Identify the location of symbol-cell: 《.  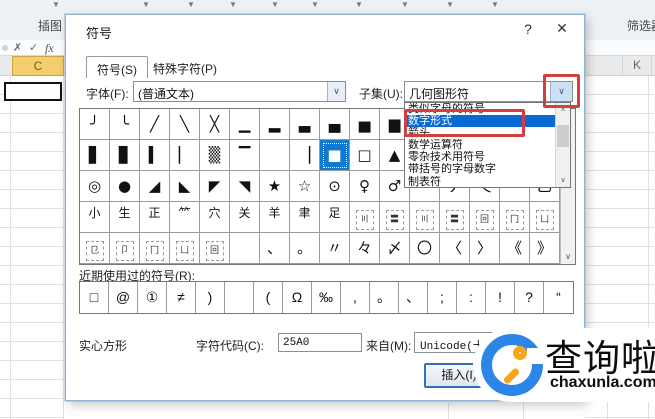
(515, 248).